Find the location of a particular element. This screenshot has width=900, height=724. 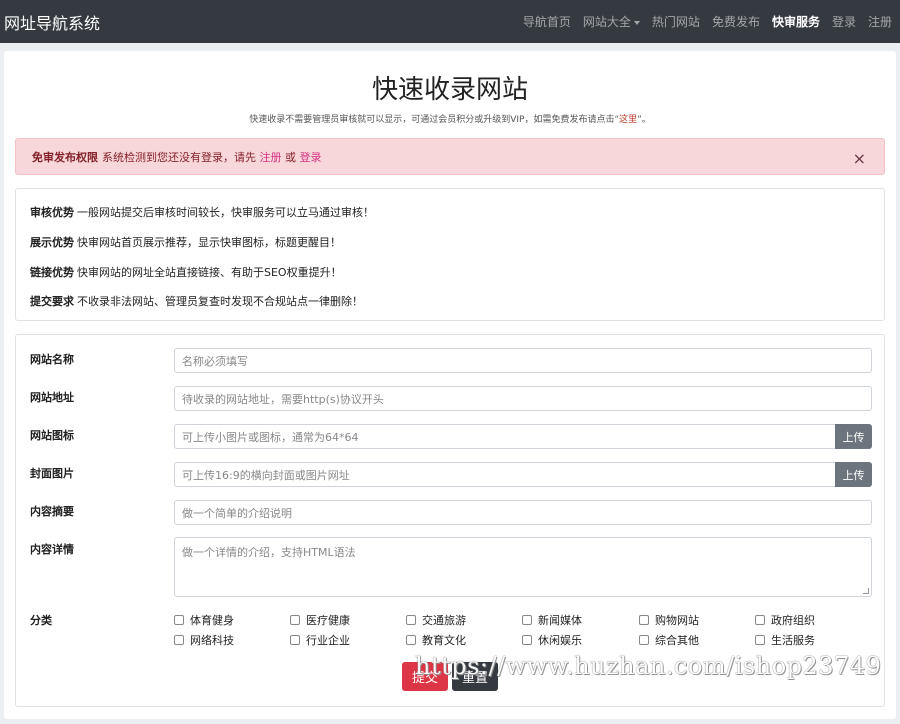

alert-or: 或 is located at coordinates (290, 157).